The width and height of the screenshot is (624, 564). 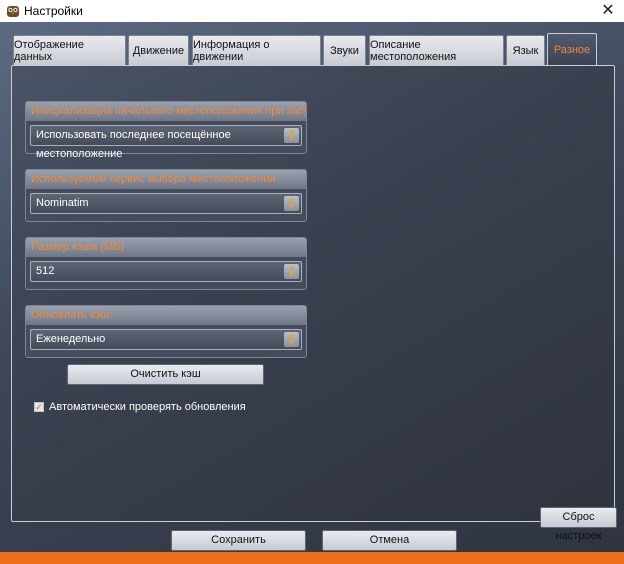 I want to click on location-service-select: Nominatim ▲ ▼, so click(x=166, y=203).